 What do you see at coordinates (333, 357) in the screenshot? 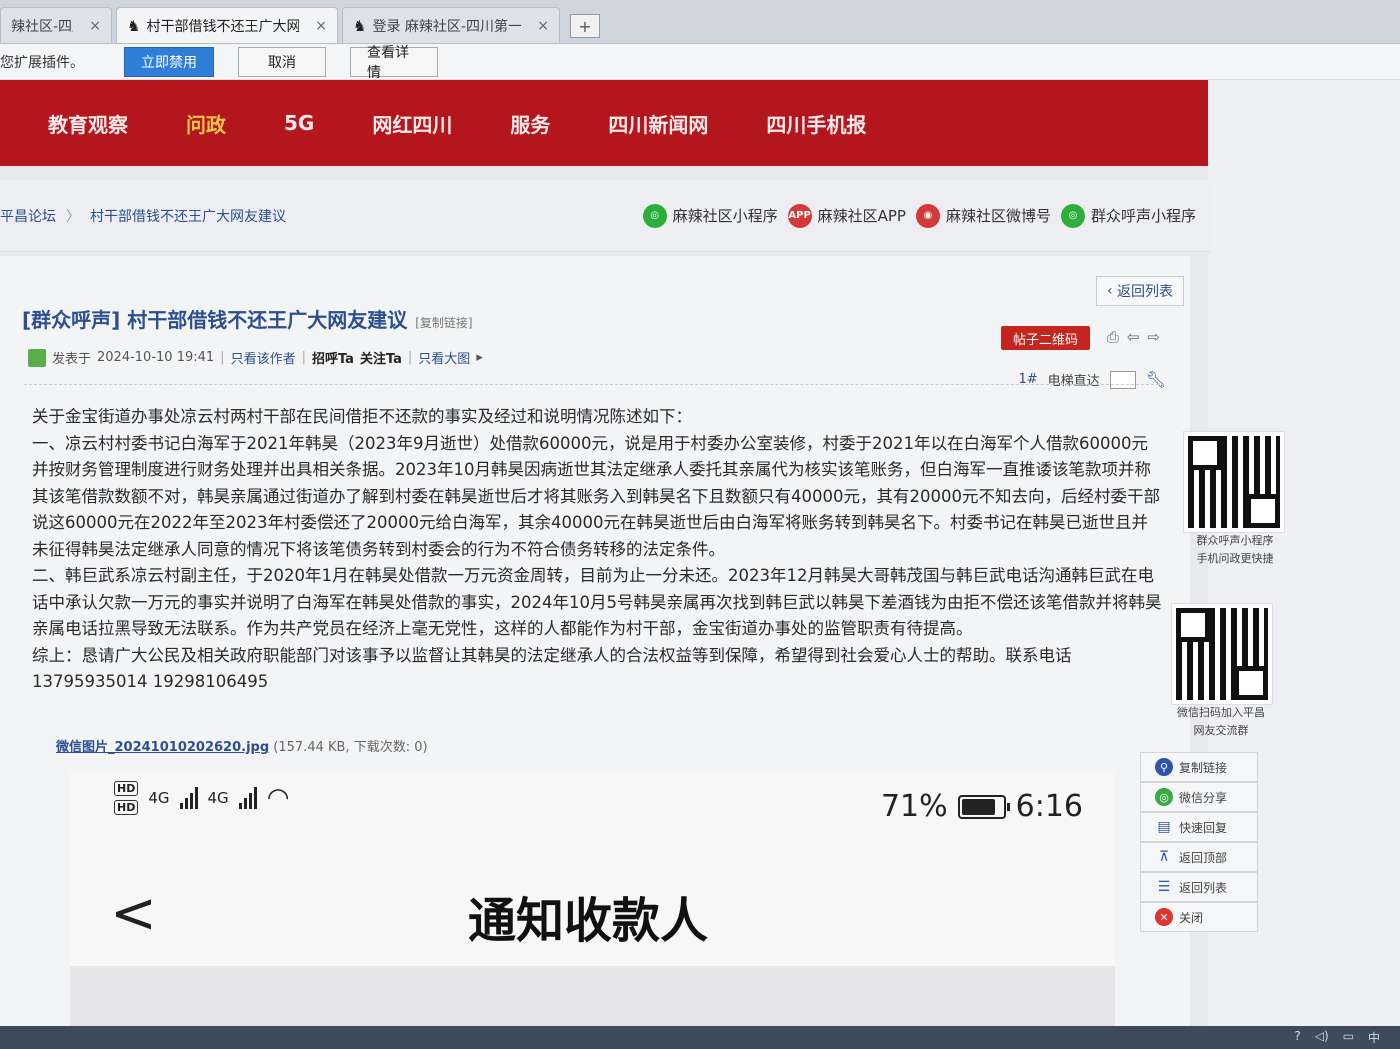
I see `greet-link: 招呼Ta` at bounding box center [333, 357].